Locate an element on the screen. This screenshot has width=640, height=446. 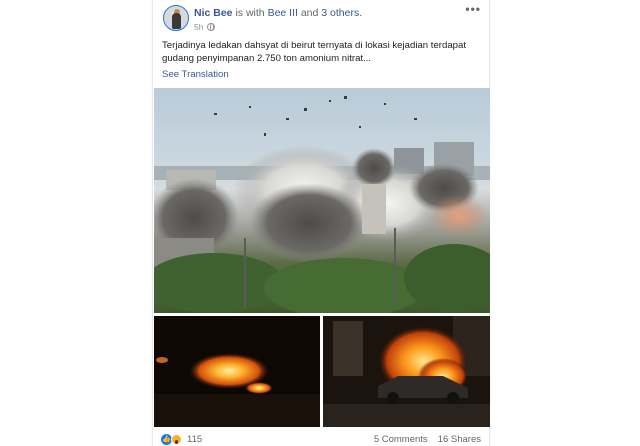
post-meta: 5h is located at coordinates (205, 27).